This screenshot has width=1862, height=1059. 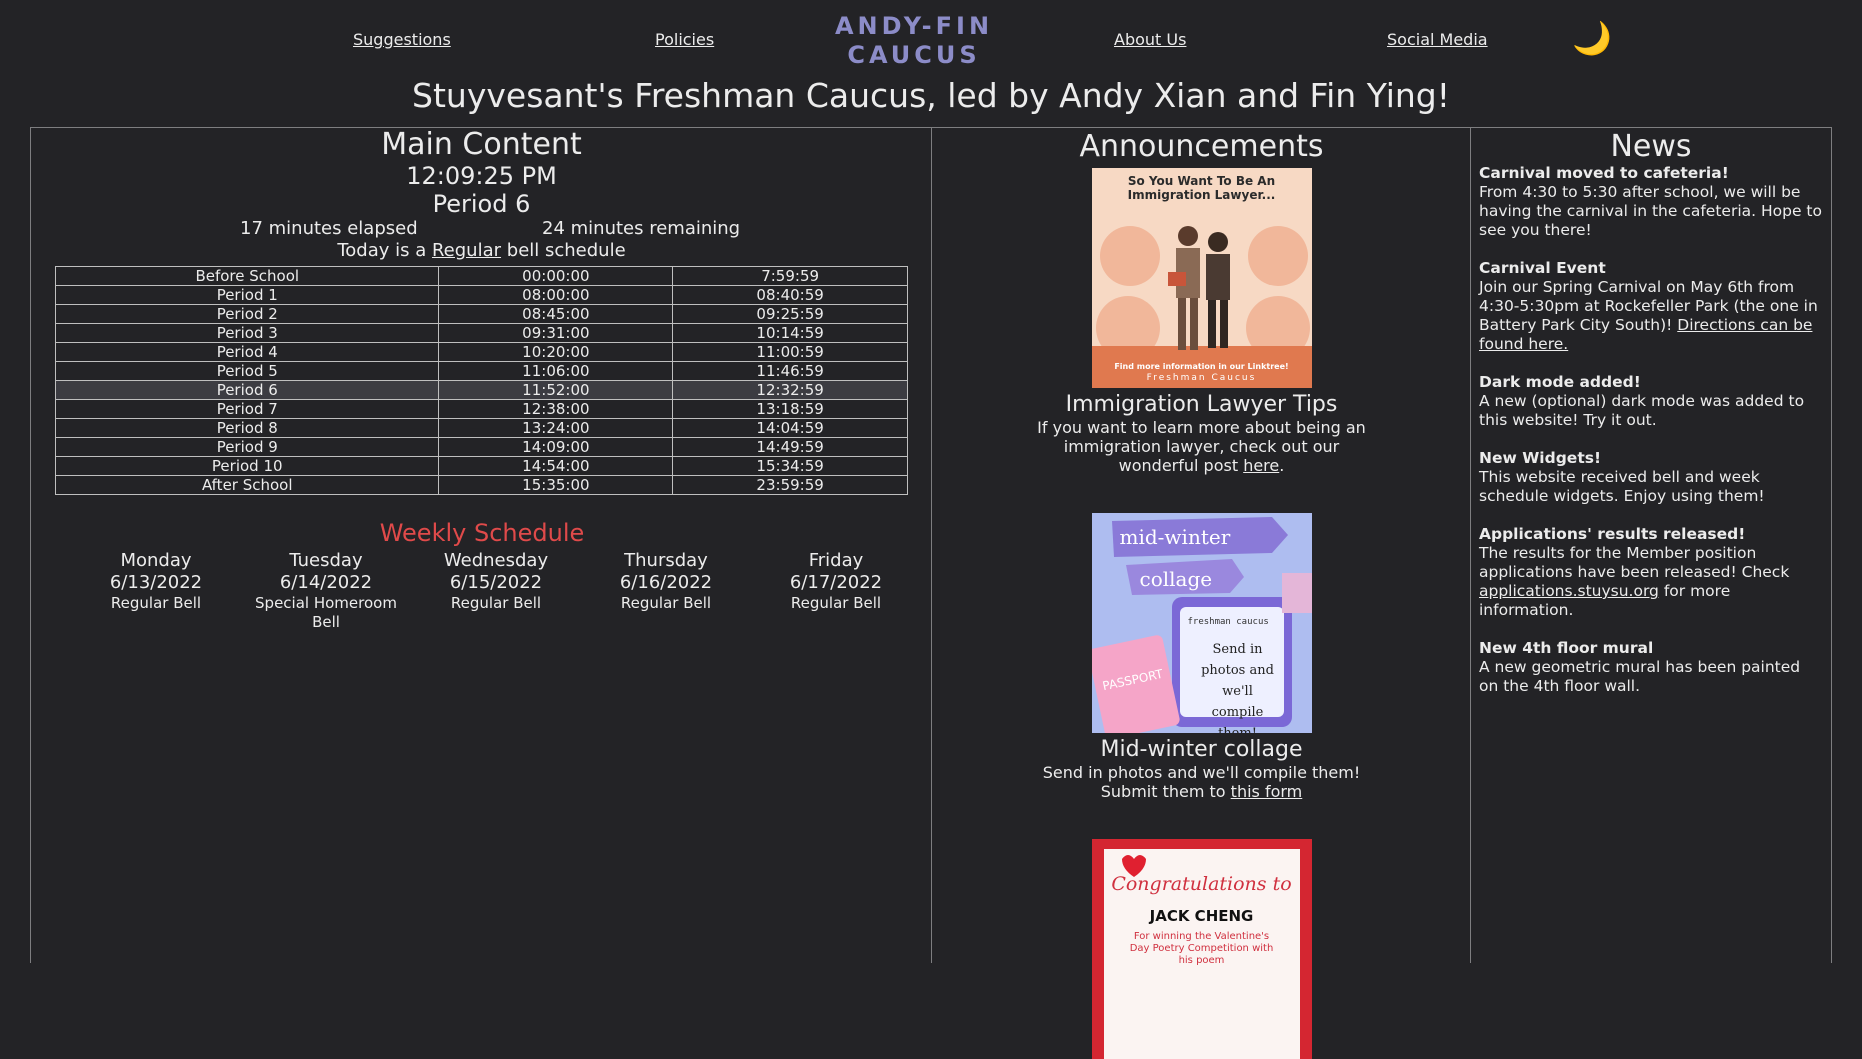 What do you see at coordinates (481, 409) in the screenshot?
I see `bell-row: Period 7 12:38:00 13:18:59` at bounding box center [481, 409].